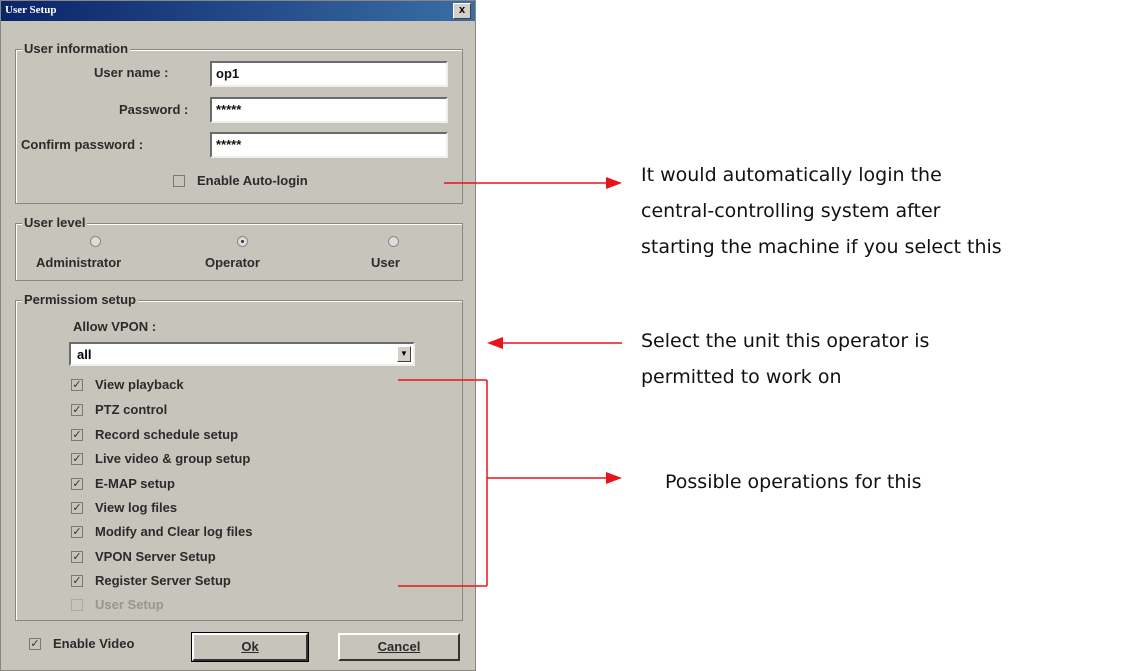 The height and width of the screenshot is (671, 1123). What do you see at coordinates (614, 183) in the screenshot?
I see `autologin-arrow-head` at bounding box center [614, 183].